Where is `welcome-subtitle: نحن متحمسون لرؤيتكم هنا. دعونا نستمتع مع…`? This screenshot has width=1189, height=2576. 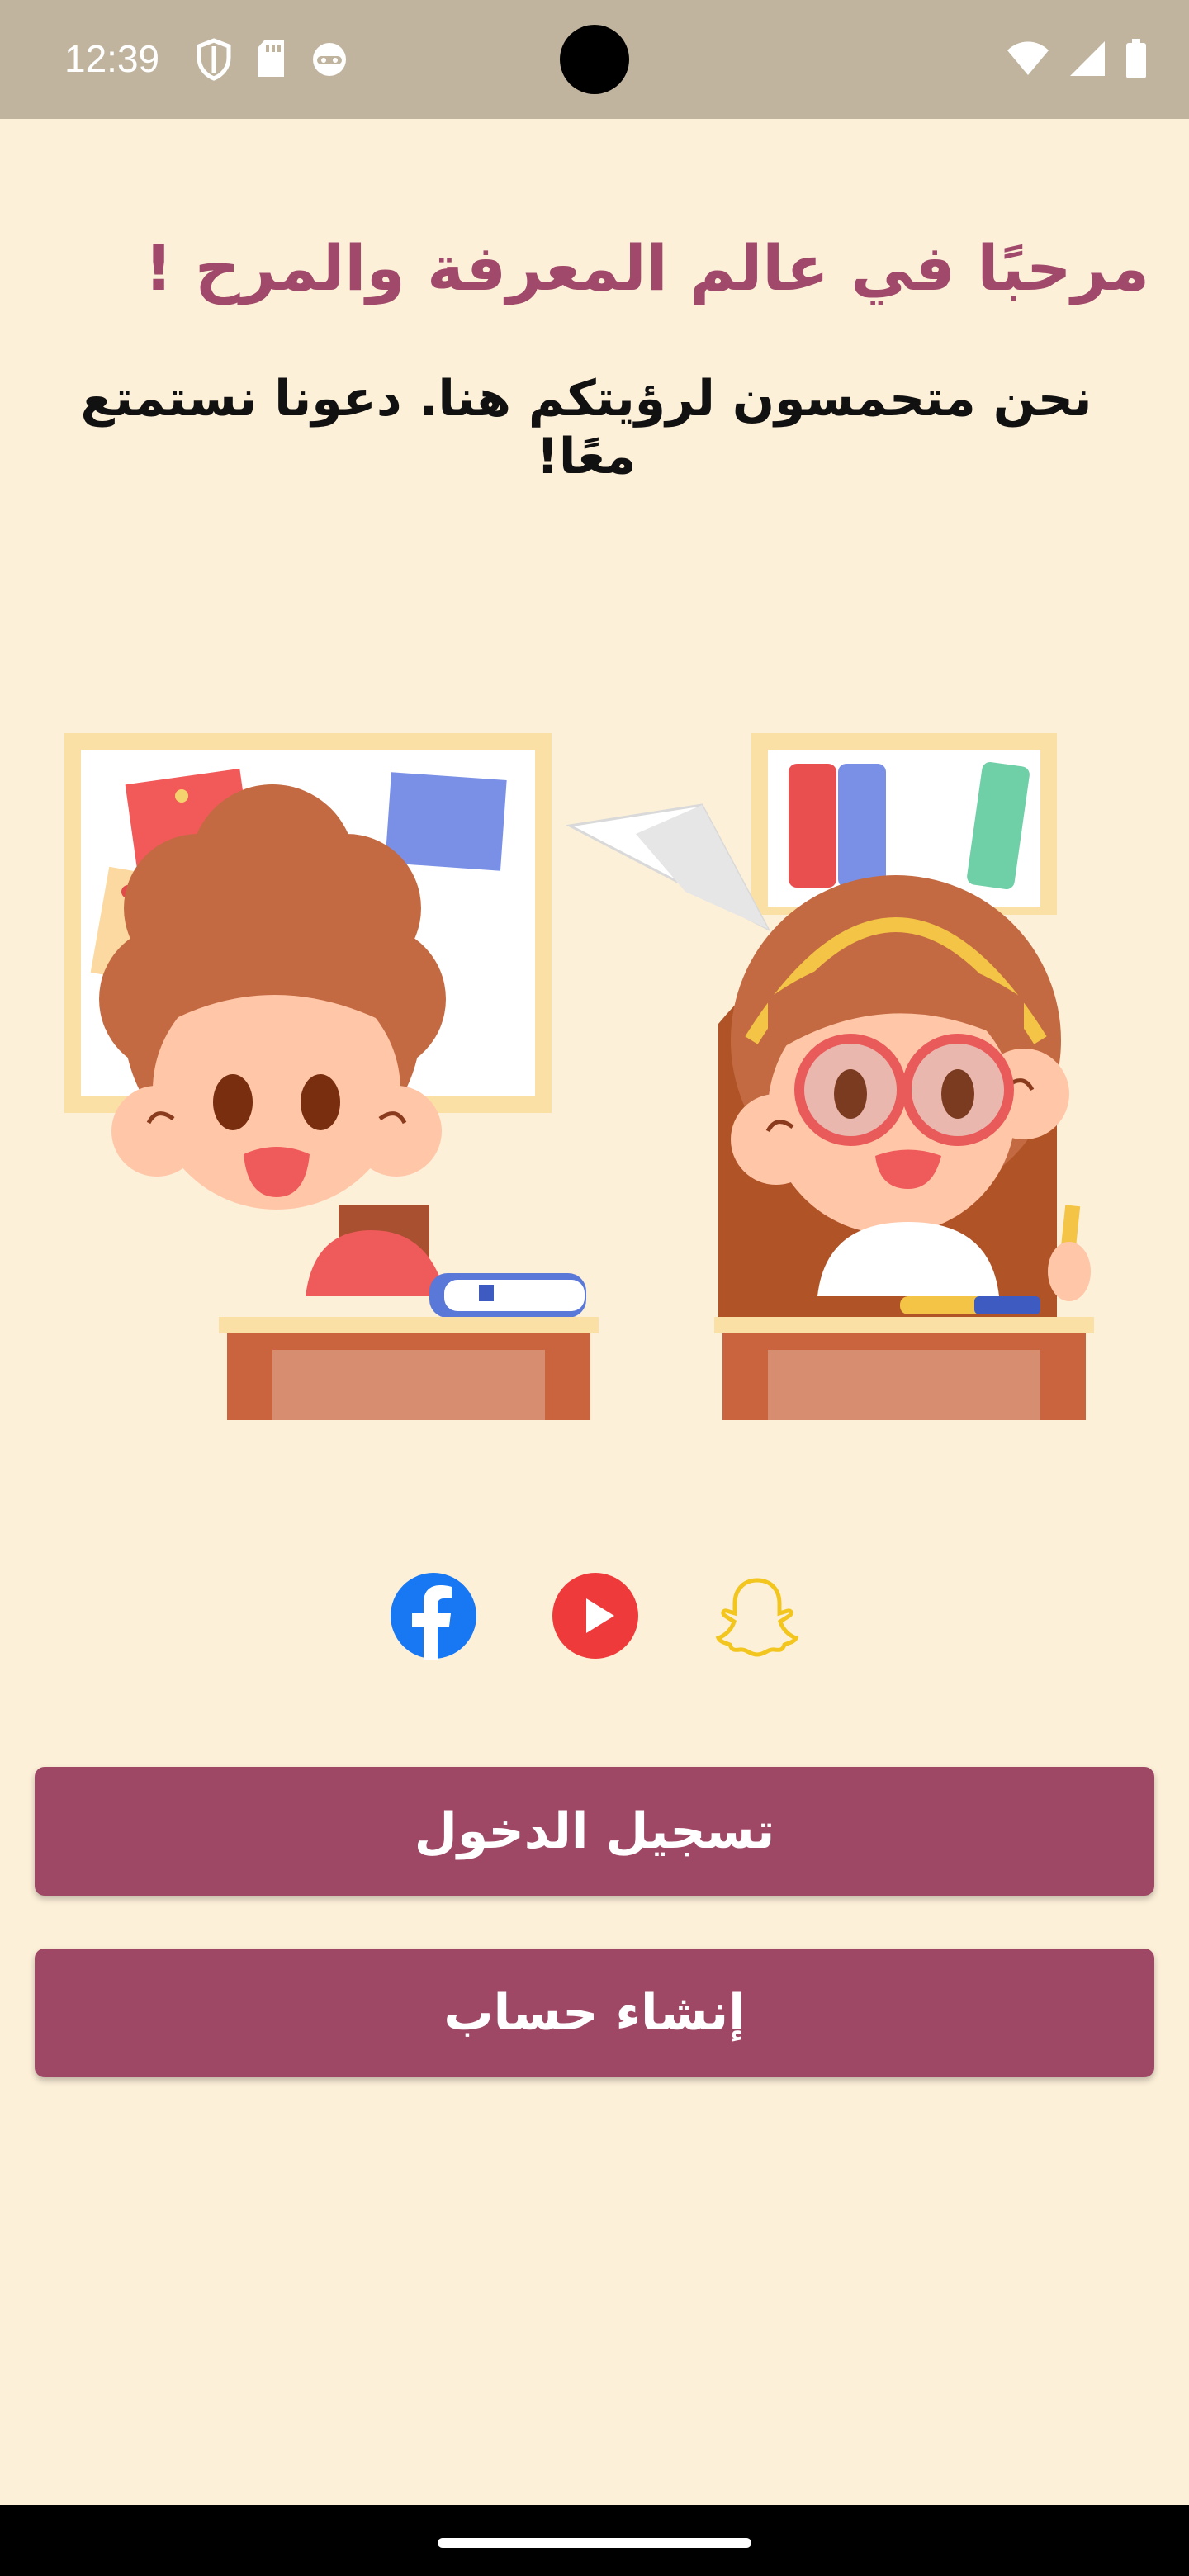
welcome-subtitle: نحن متحمسون لرؤيتكم هنا. دعونا نستمتع مع… is located at coordinates (586, 427).